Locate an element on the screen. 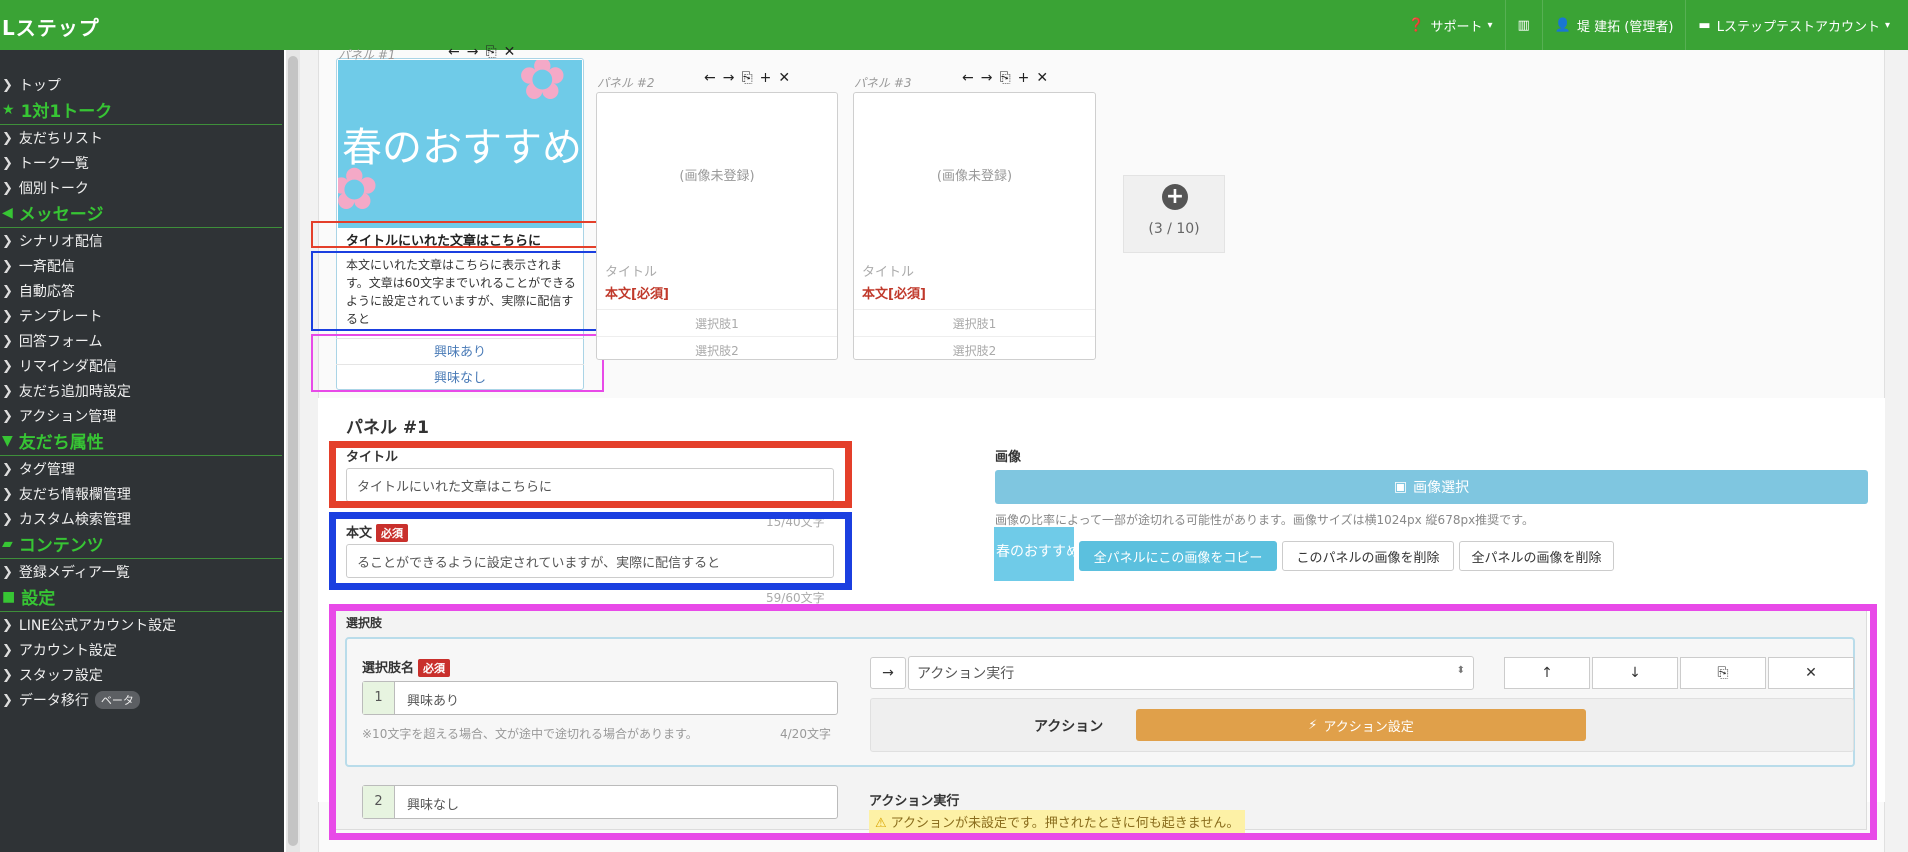 This screenshot has height=852, width=1908. sidebar-item-label: テンプレート is located at coordinates (60, 317).